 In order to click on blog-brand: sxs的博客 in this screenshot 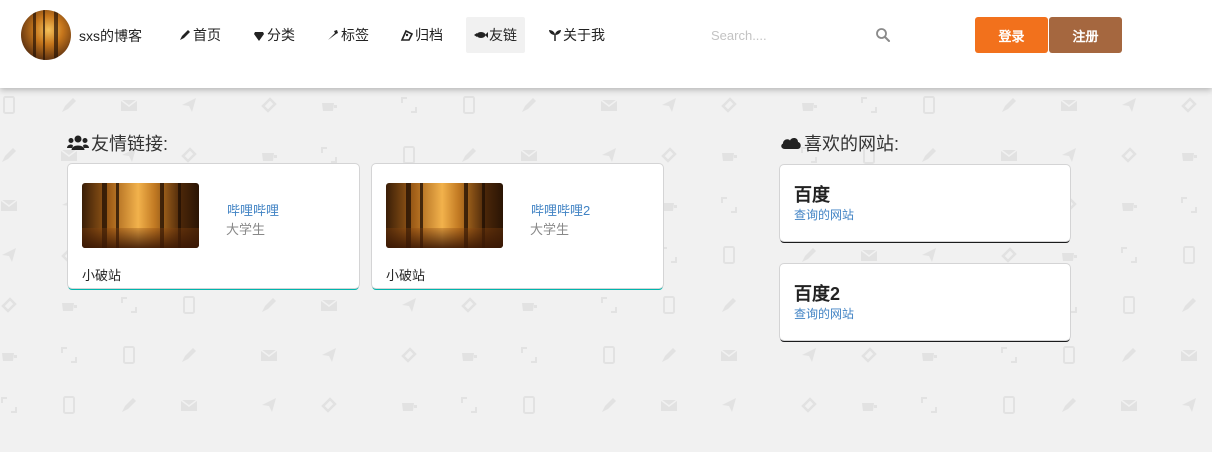, I will do `click(110, 36)`.